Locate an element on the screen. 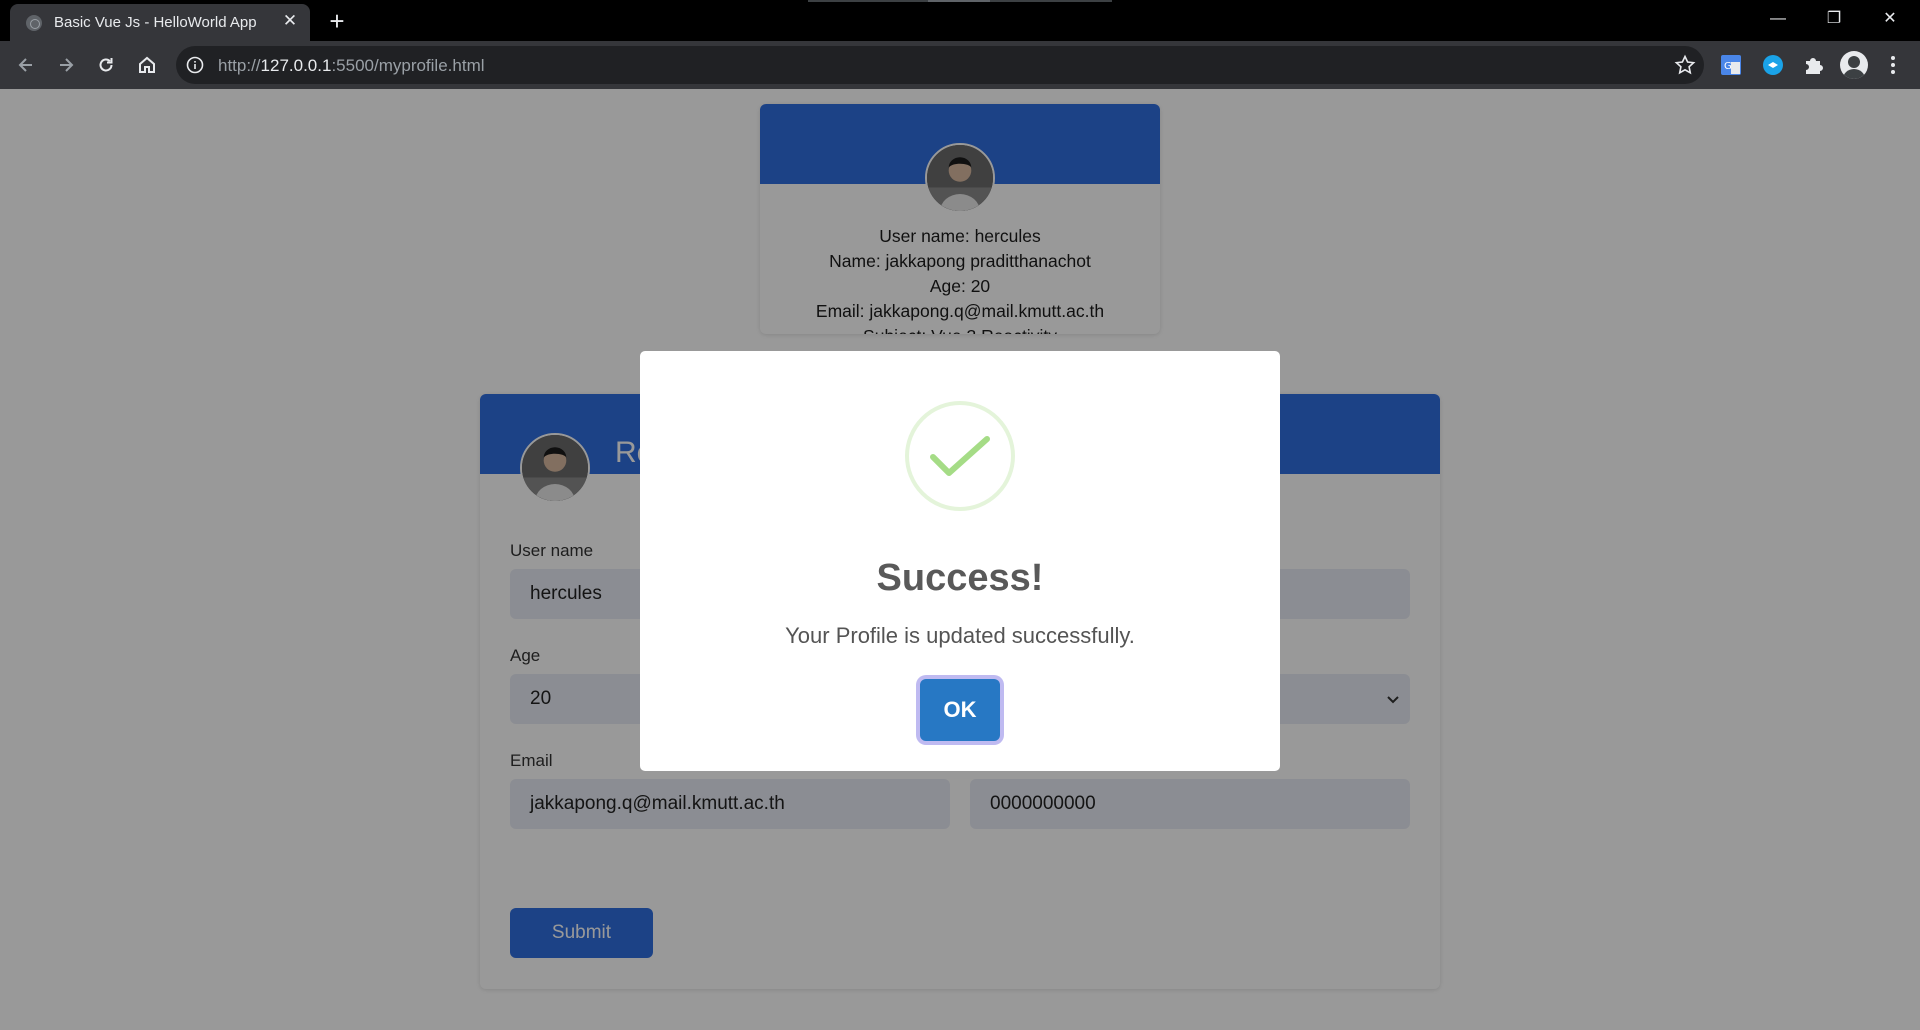 The width and height of the screenshot is (1920, 1030). browser-title-bar: Basic Vue Js - HelloWorld App ✕ + — ❐ ✕ is located at coordinates (960, 20).